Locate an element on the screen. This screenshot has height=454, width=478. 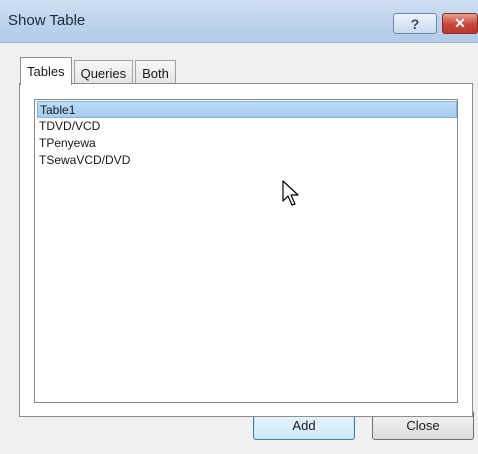
tab-tables: Tables is located at coordinates (46, 71).